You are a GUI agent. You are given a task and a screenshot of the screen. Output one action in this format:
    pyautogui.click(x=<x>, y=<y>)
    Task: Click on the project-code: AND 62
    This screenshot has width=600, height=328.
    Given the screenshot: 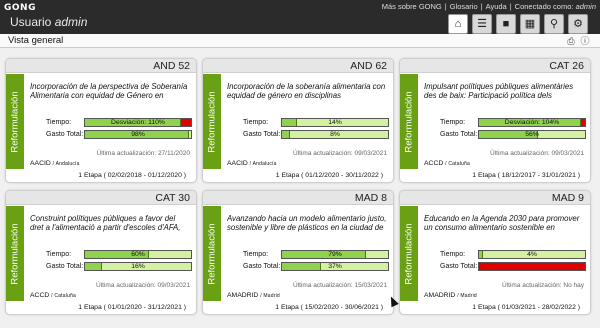 What is the action you would take?
    pyautogui.click(x=368, y=66)
    